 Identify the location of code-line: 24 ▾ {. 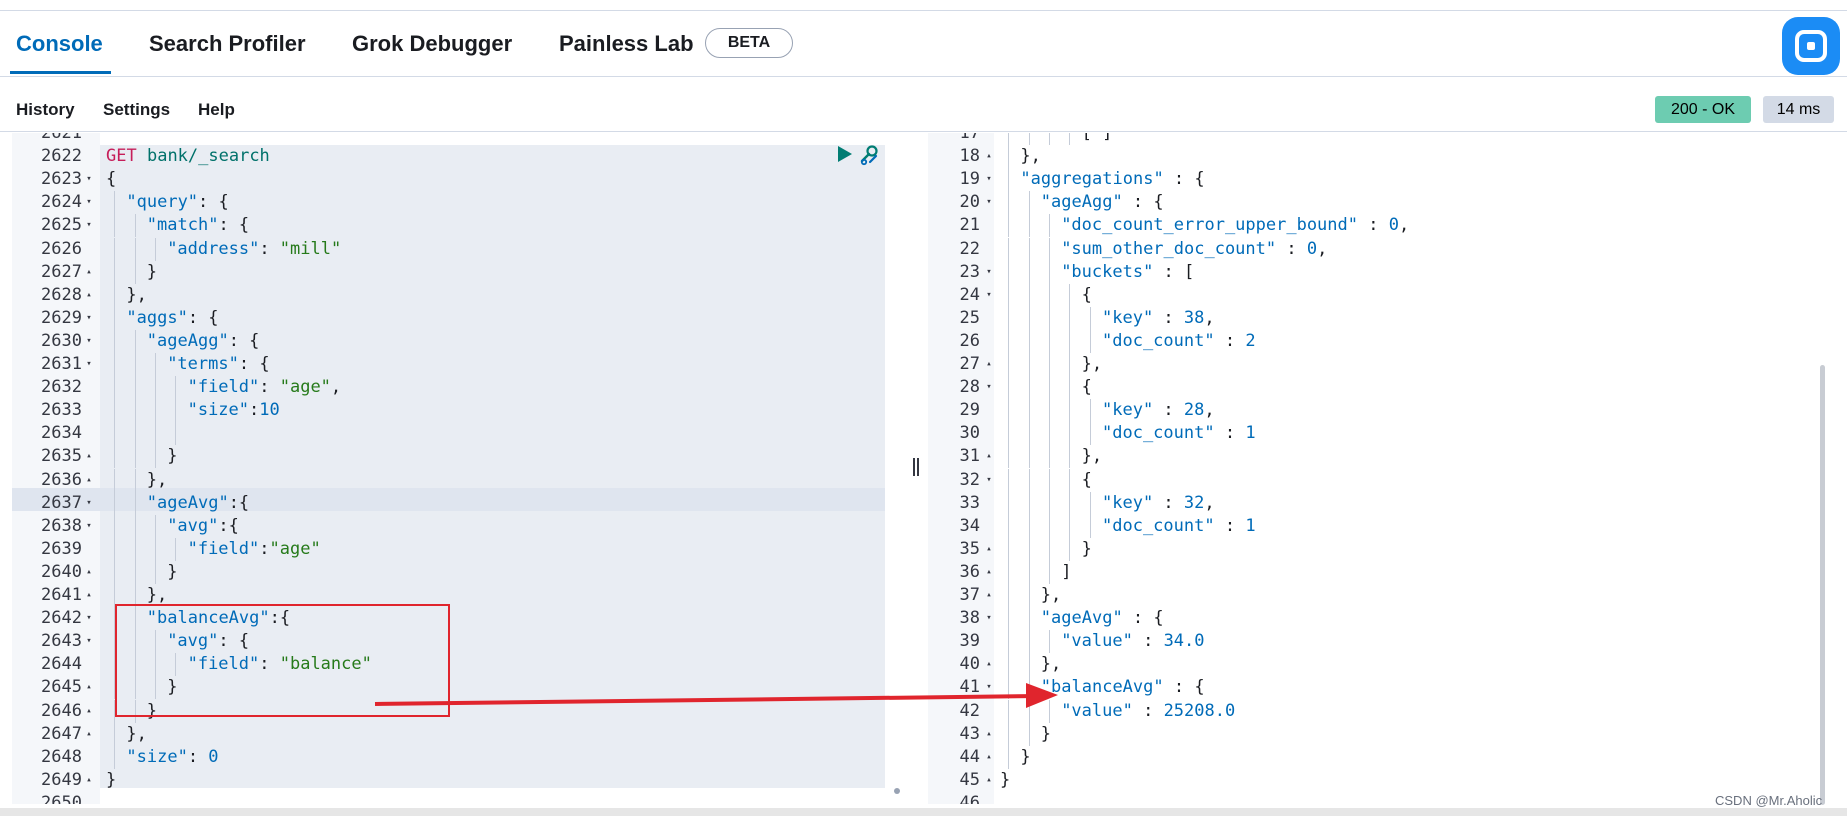
(1378, 295).